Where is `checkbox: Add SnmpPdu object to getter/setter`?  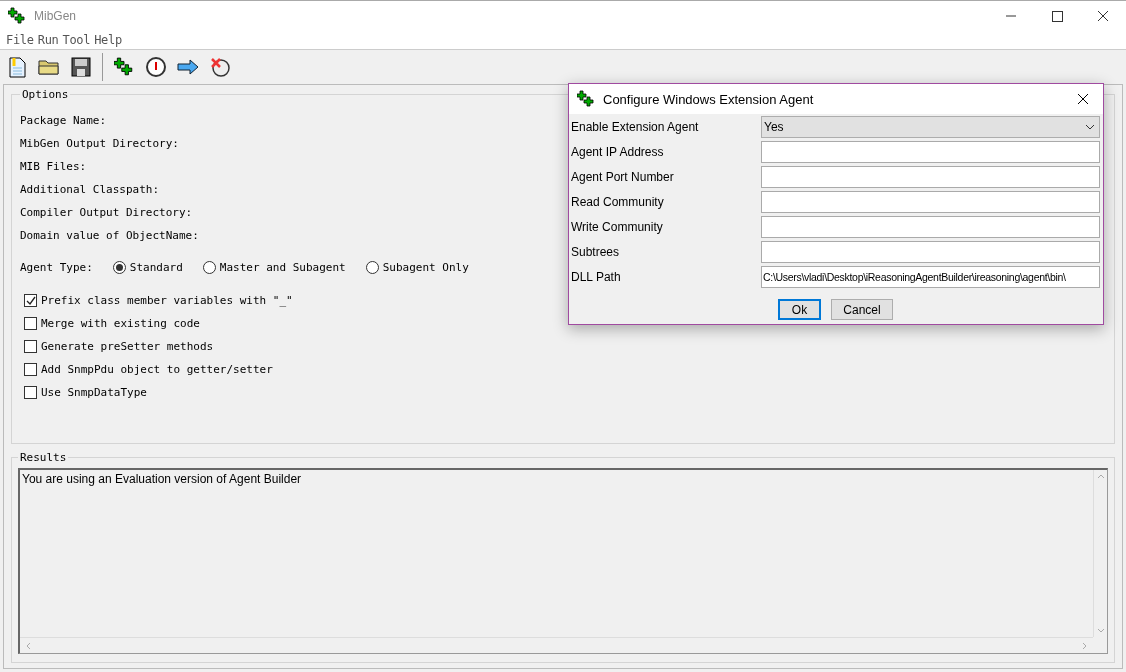
checkbox: Add SnmpPdu object to getter/setter is located at coordinates (146, 369).